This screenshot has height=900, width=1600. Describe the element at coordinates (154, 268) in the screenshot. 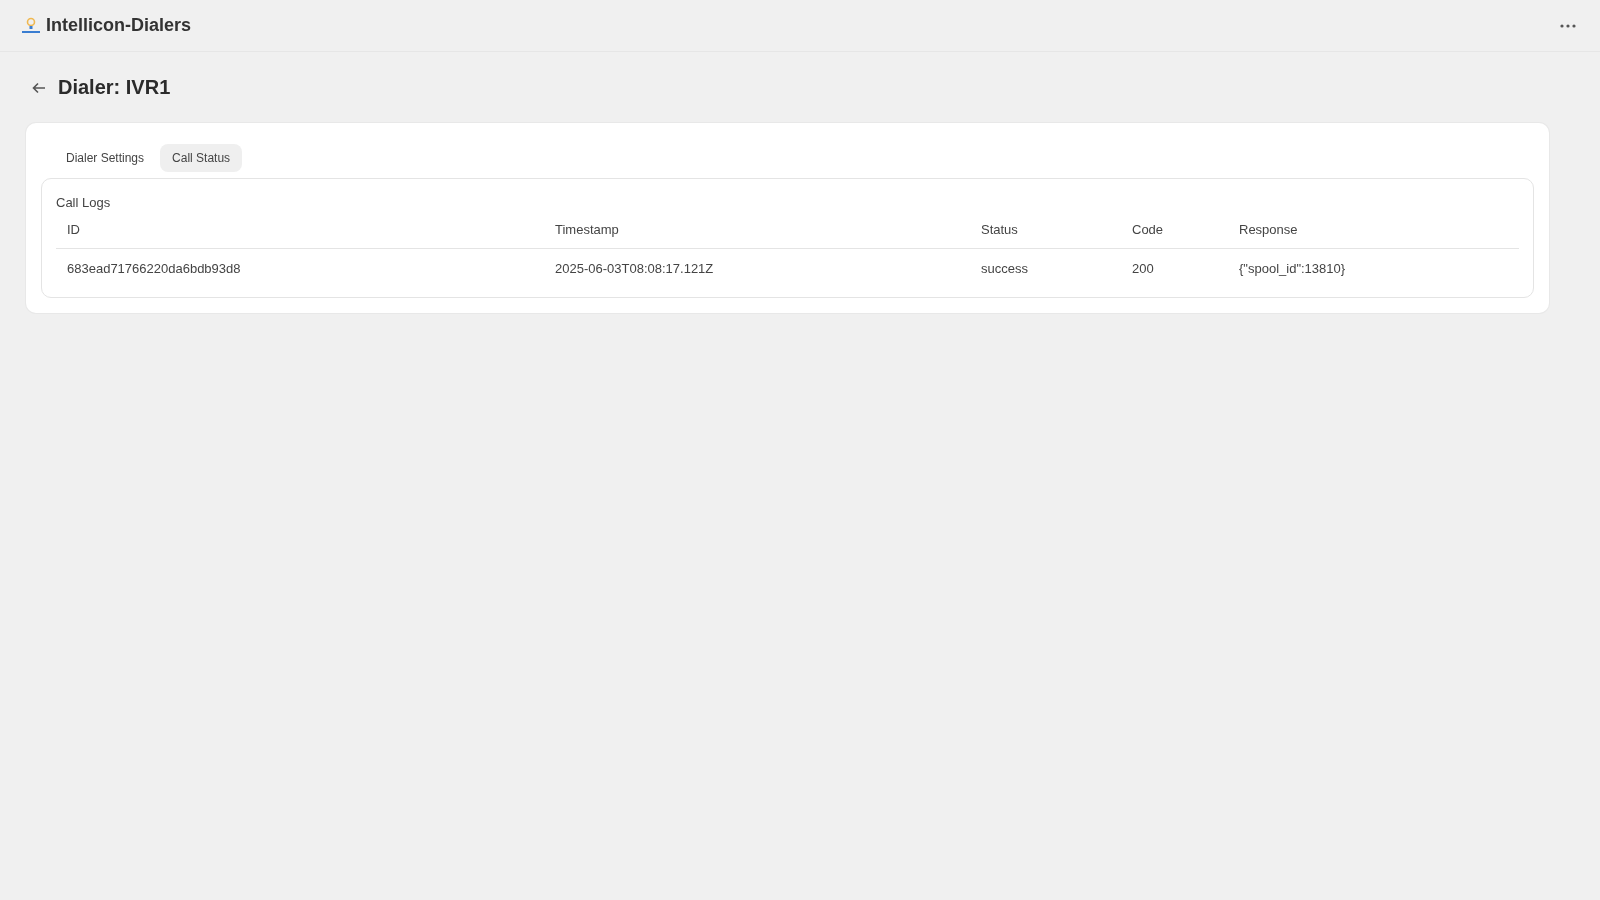

I see `table-cell-text: 683ead71766220da6bdb93d8` at that location.